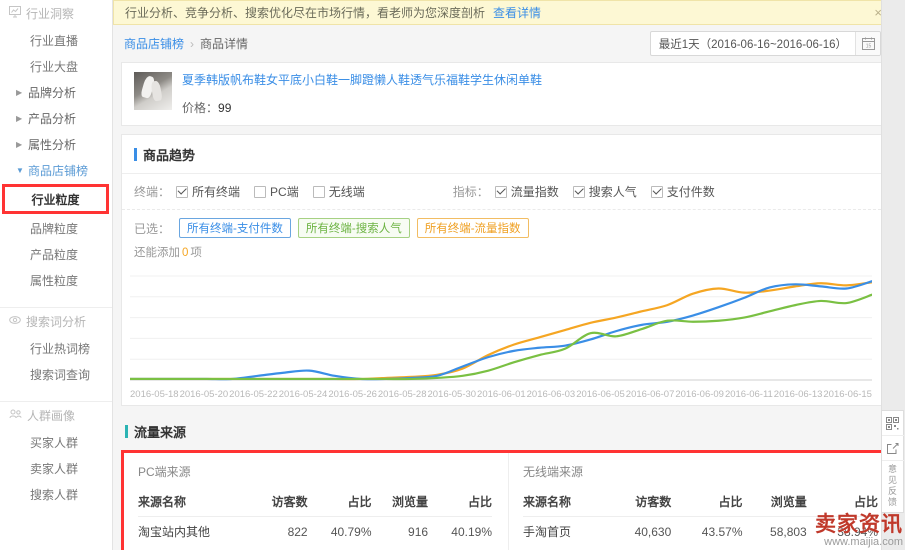 Image resolution: width=905 pixels, height=550 pixels. I want to click on checkbox-traffic-index: 流量指数, so click(526, 191).